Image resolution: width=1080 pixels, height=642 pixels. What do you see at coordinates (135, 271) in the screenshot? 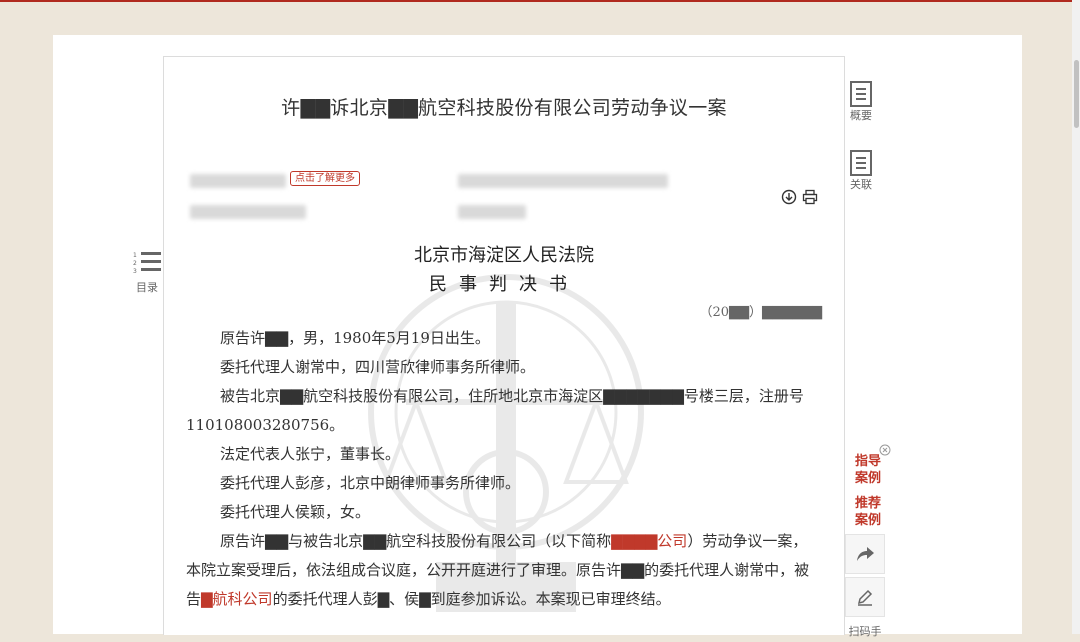
I see `svg-text: 3` at bounding box center [135, 271].